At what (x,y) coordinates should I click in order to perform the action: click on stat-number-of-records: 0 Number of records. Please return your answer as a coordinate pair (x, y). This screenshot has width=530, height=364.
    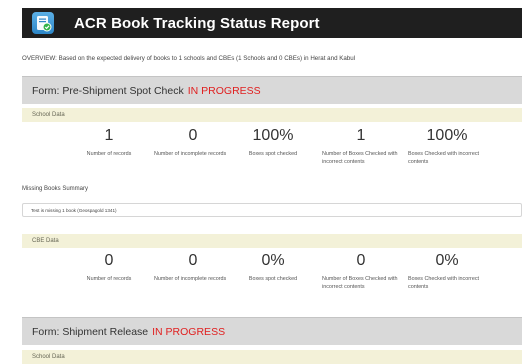
    Looking at the image, I should click on (109, 268).